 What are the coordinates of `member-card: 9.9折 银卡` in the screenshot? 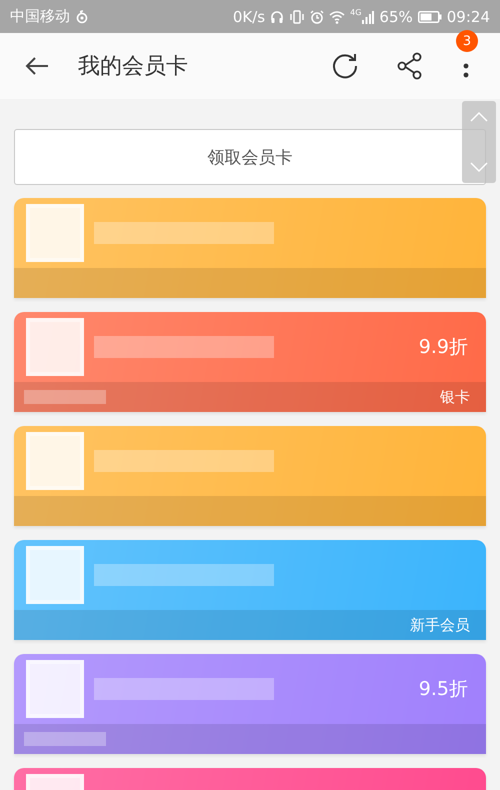 It's located at (250, 362).